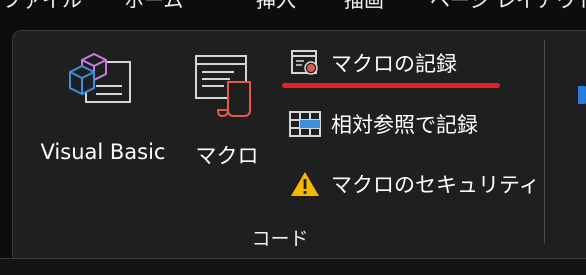 Image resolution: width=586 pixels, height=275 pixels. Describe the element at coordinates (305, 124) in the screenshot. I see `table-grid-icon` at that location.